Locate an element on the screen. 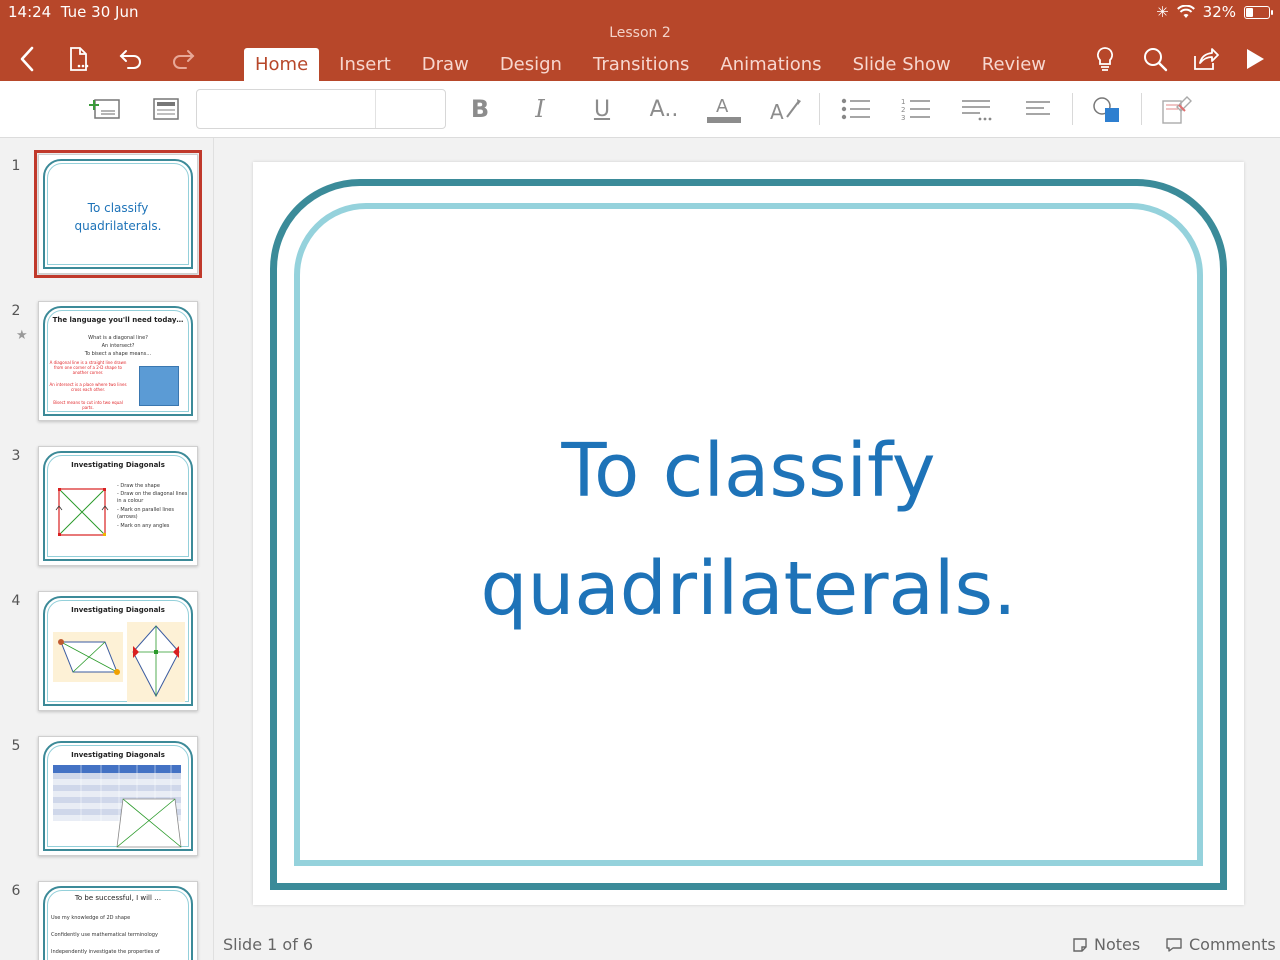 The width and height of the screenshot is (1280, 960). svg-text: 2 is located at coordinates (903, 110).